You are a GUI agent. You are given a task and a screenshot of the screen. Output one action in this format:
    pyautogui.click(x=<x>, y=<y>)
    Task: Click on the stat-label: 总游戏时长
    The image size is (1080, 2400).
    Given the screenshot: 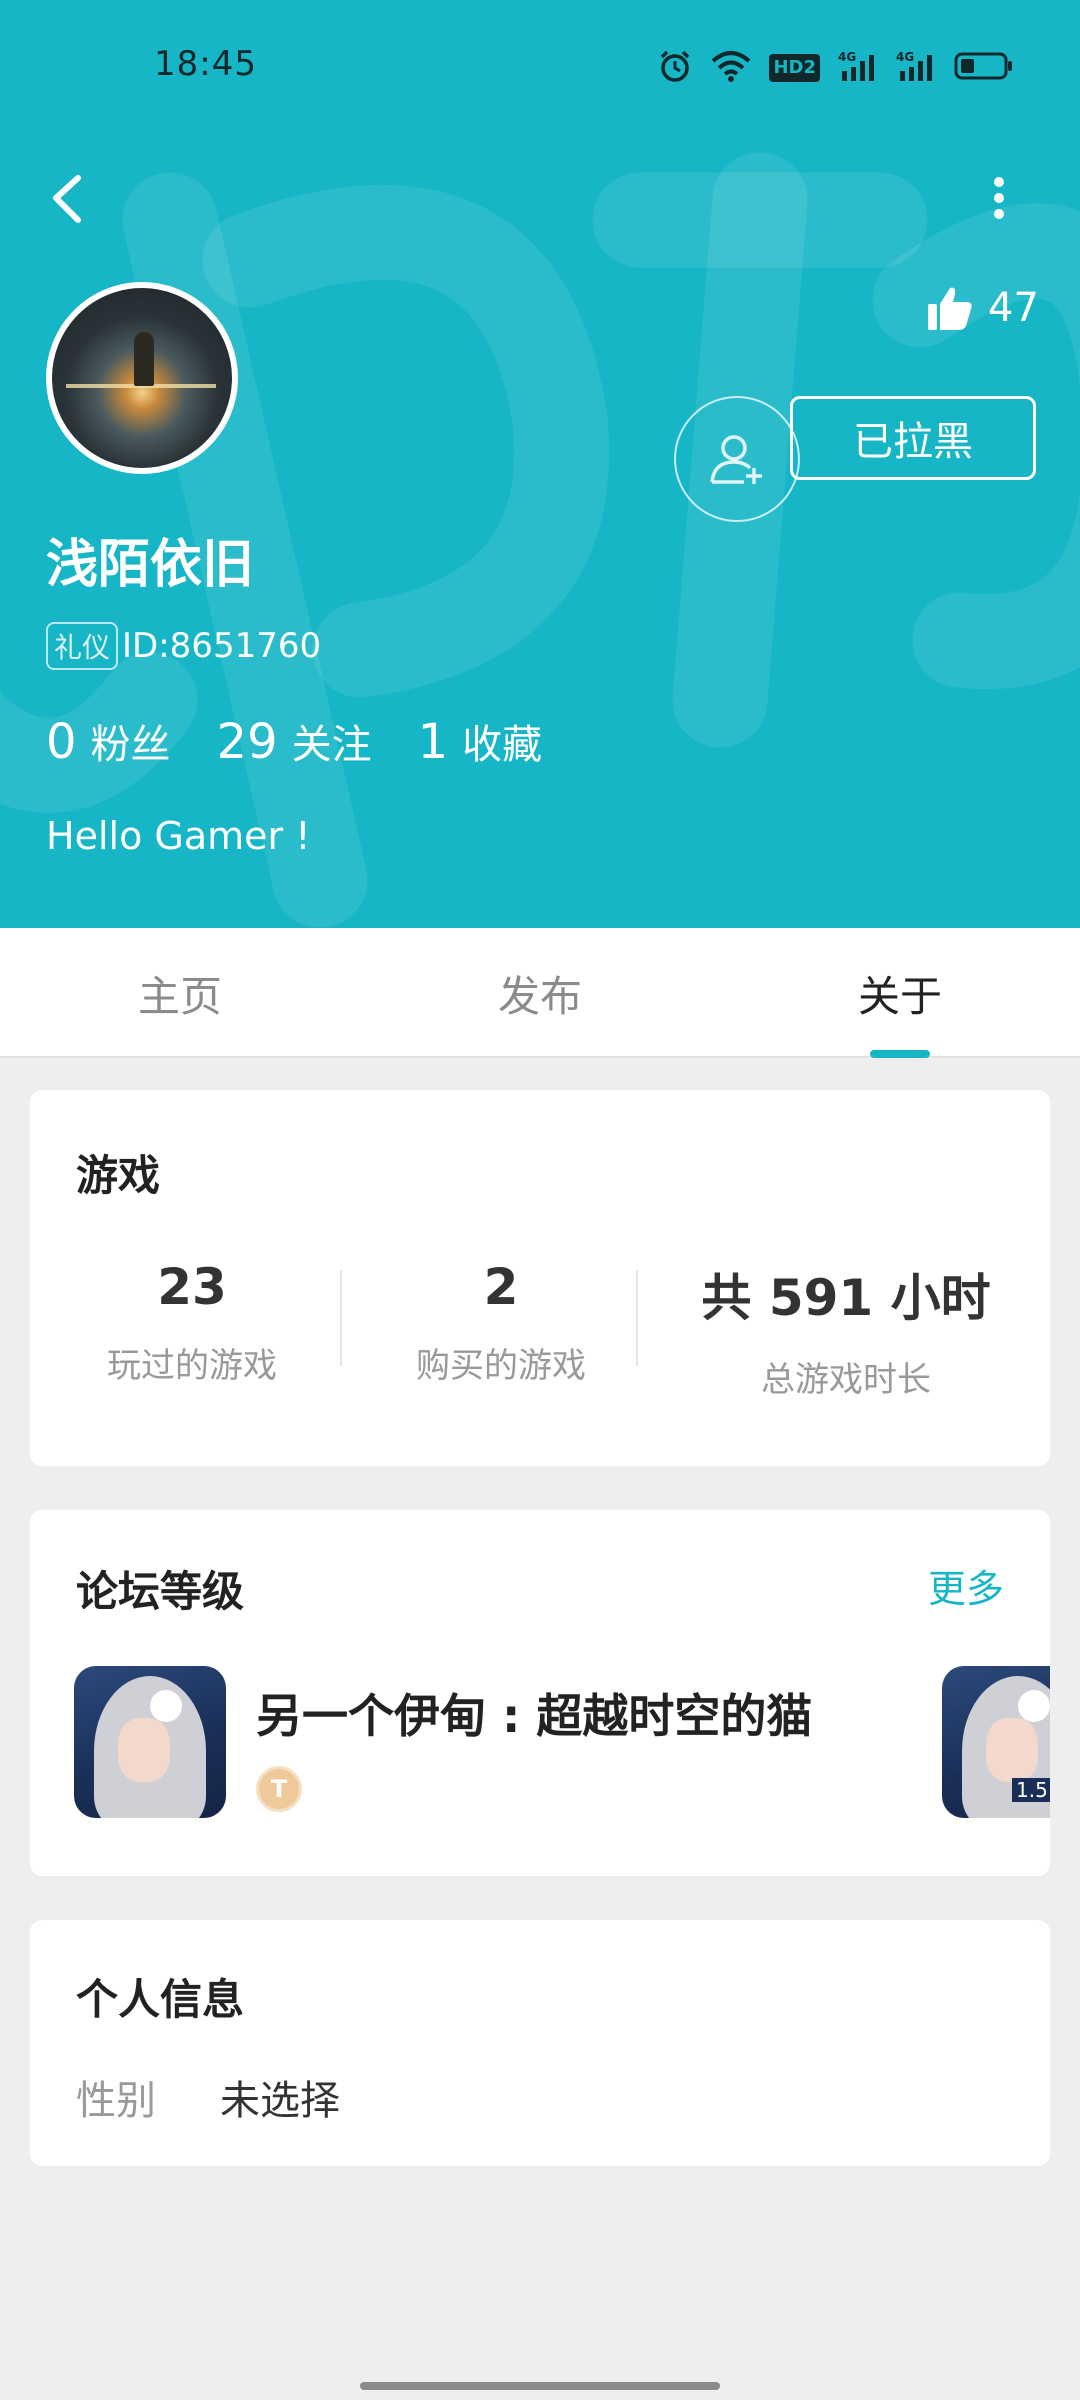 What is the action you would take?
    pyautogui.click(x=846, y=1380)
    